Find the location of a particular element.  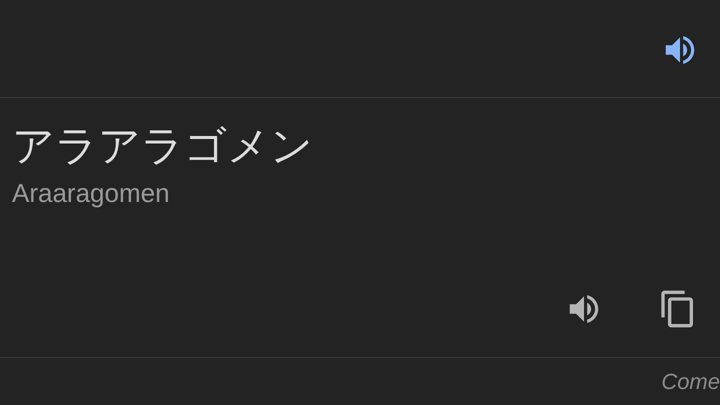

romanization-text: Araaragomen is located at coordinates (91, 193).